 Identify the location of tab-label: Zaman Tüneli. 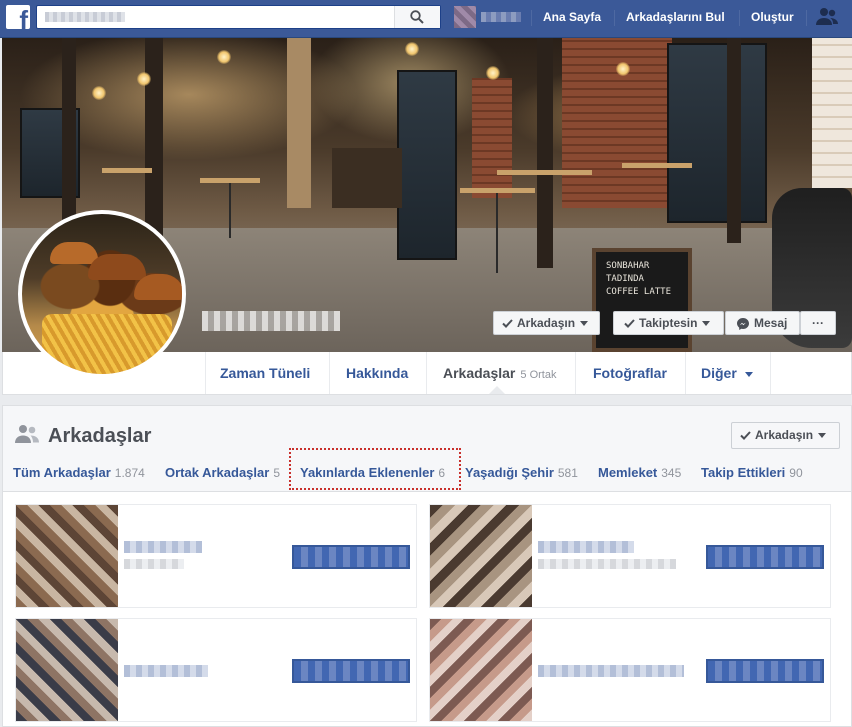
(265, 373).